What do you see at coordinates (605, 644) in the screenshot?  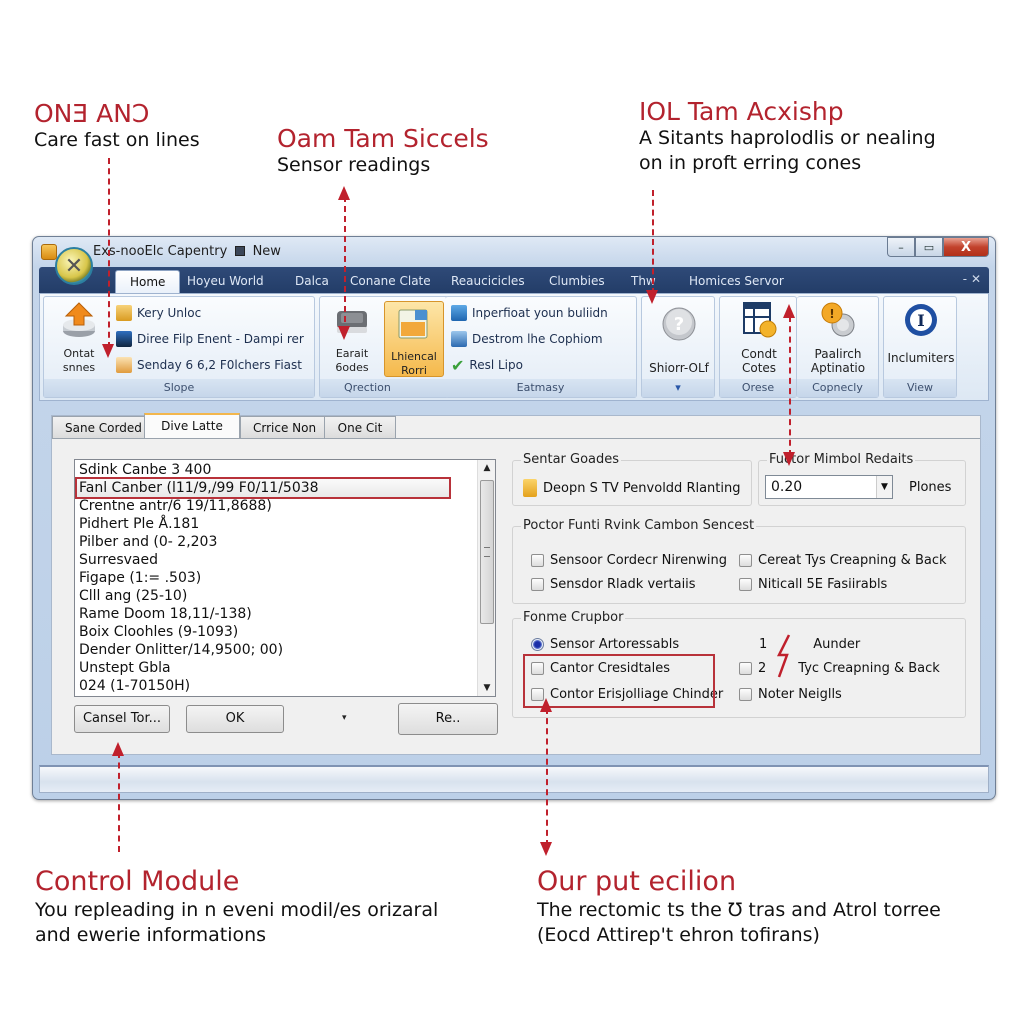 I see `sensor-radio: Sensor Artoressabls` at bounding box center [605, 644].